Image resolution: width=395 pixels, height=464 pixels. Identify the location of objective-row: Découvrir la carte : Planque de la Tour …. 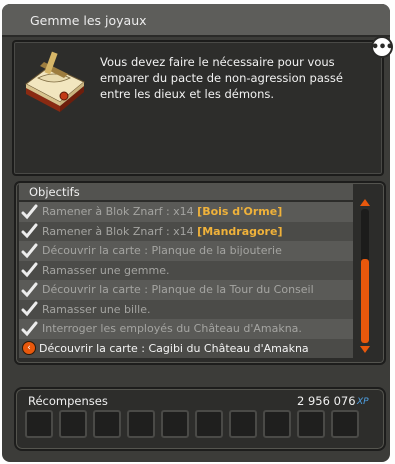
(186, 290).